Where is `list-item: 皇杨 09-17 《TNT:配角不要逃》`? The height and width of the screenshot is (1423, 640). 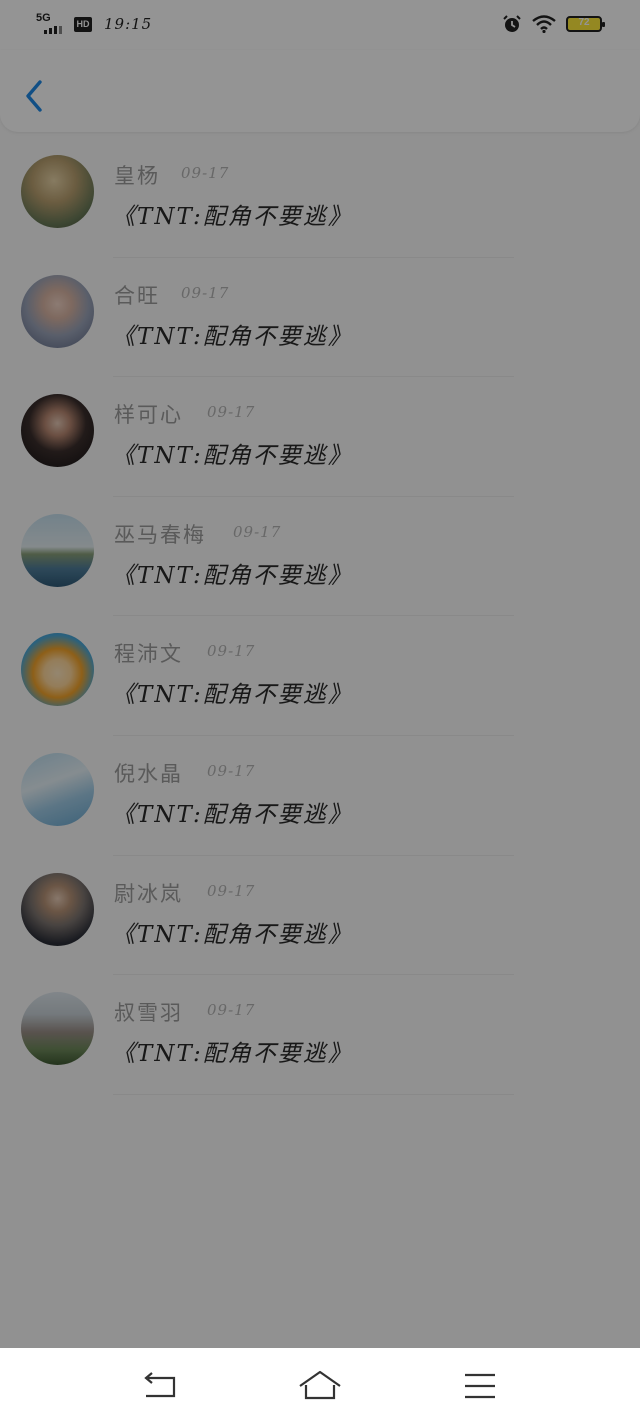 list-item: 皇杨 09-17 《TNT:配角不要逃》 is located at coordinates (320, 198).